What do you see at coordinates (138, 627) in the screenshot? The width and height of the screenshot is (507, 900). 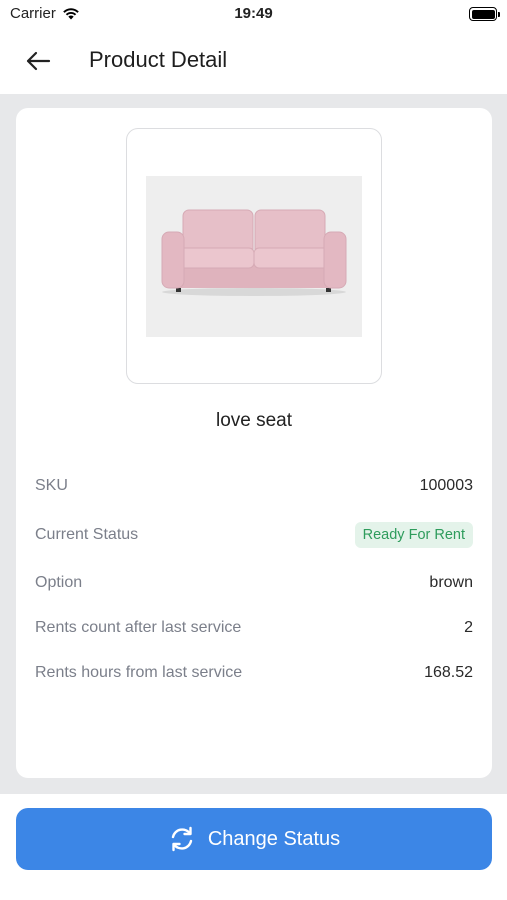 I see `rents-count-label: Rents count after last service` at bounding box center [138, 627].